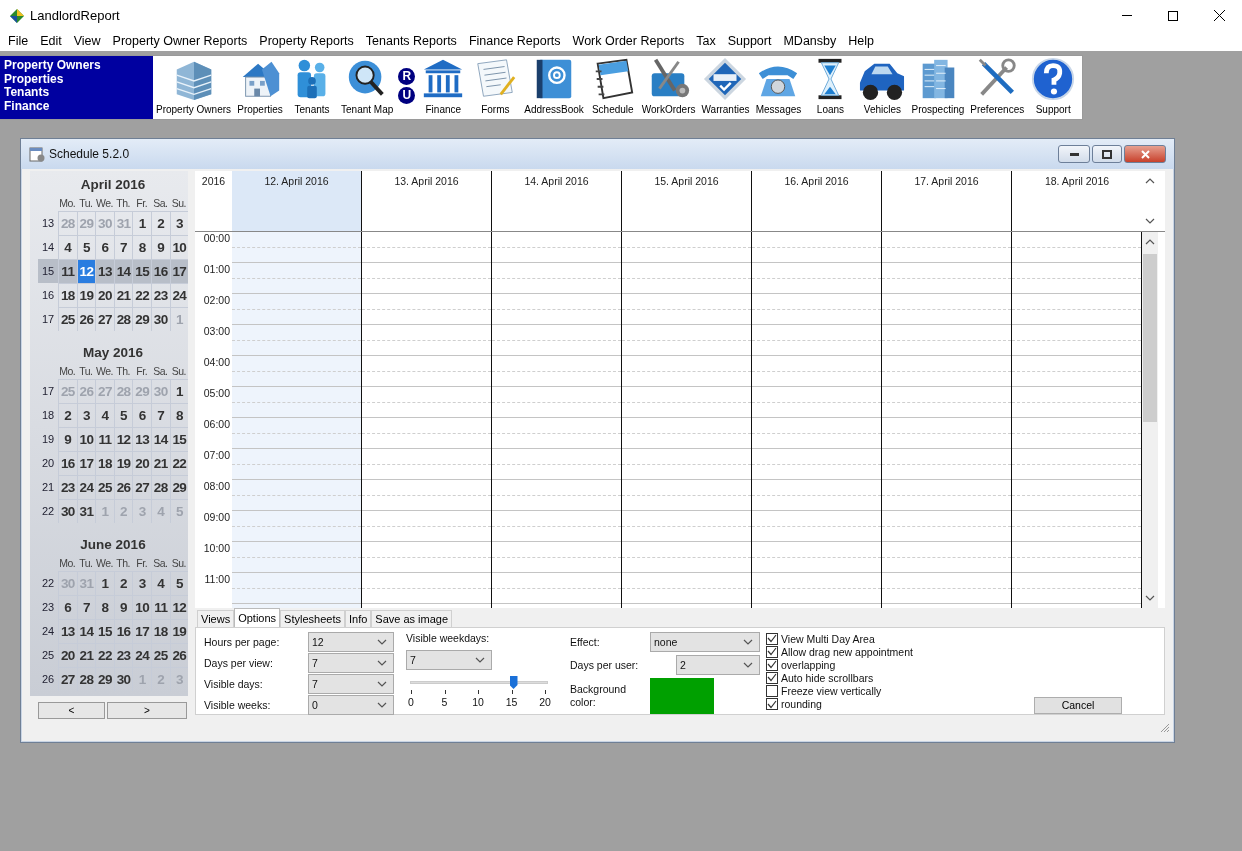 This screenshot has height=851, width=1242. Describe the element at coordinates (76, 66) in the screenshot. I see `quick-link: Property Owners` at that location.